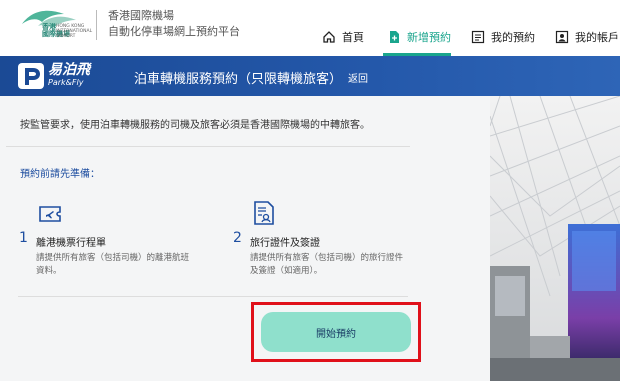  What do you see at coordinates (329, 37) in the screenshot?
I see `home-icon` at bounding box center [329, 37].